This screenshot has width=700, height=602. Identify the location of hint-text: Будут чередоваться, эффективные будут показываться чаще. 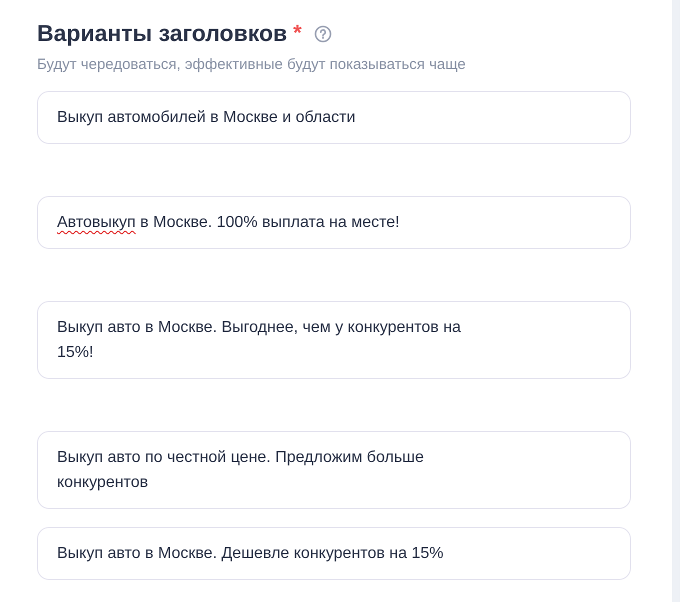
(252, 64).